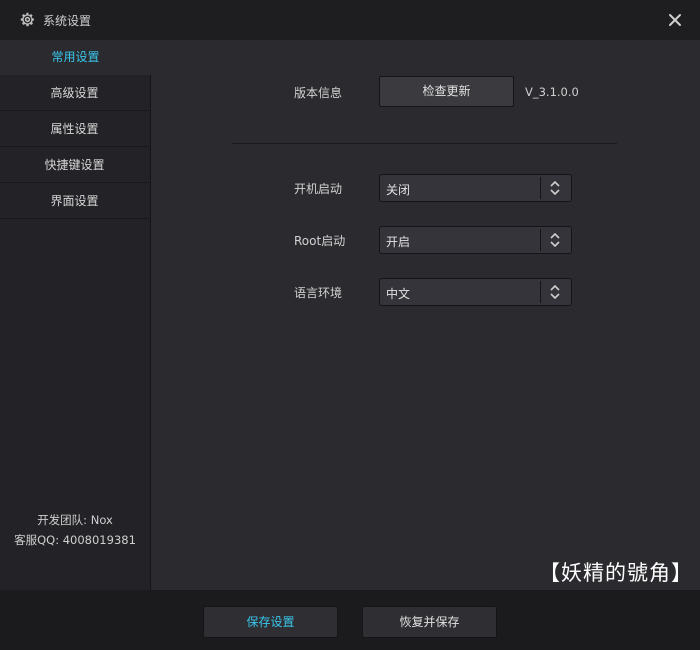  Describe the element at coordinates (320, 241) in the screenshot. I see `root-start-label: Root启动` at that location.